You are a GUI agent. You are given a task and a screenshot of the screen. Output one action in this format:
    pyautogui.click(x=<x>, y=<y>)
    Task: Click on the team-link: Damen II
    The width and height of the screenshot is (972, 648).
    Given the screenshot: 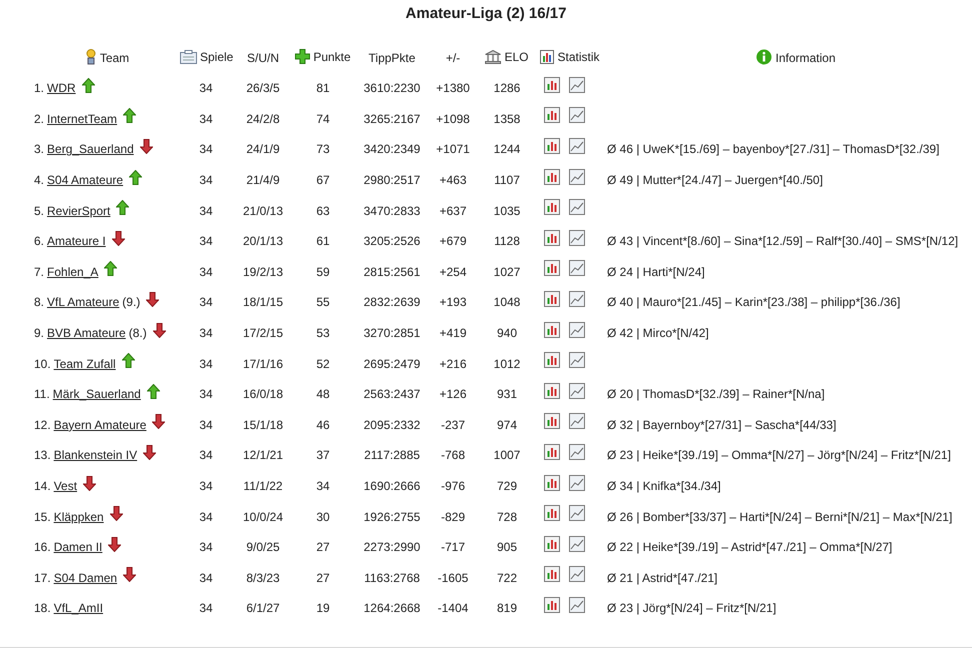 What is the action you would take?
    pyautogui.click(x=78, y=547)
    